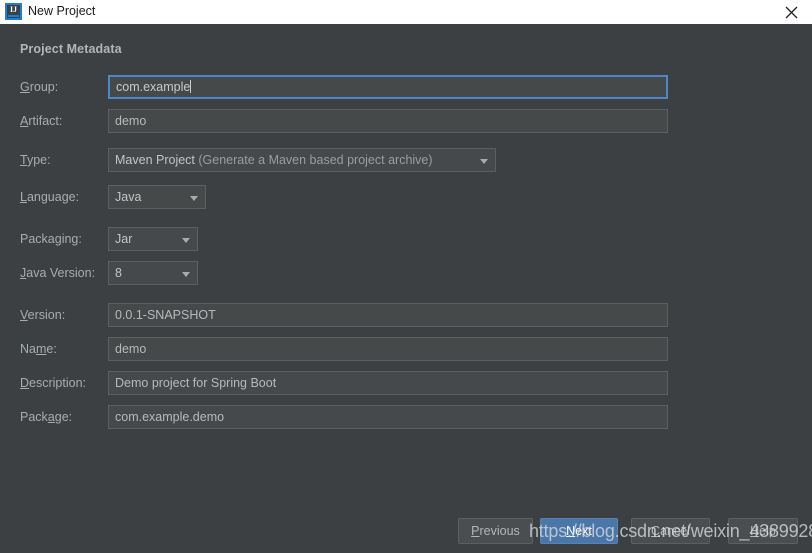 Image resolution: width=812 pixels, height=553 pixels. What do you see at coordinates (670, 531) in the screenshot?
I see `cancel-button: Cancel` at bounding box center [670, 531].